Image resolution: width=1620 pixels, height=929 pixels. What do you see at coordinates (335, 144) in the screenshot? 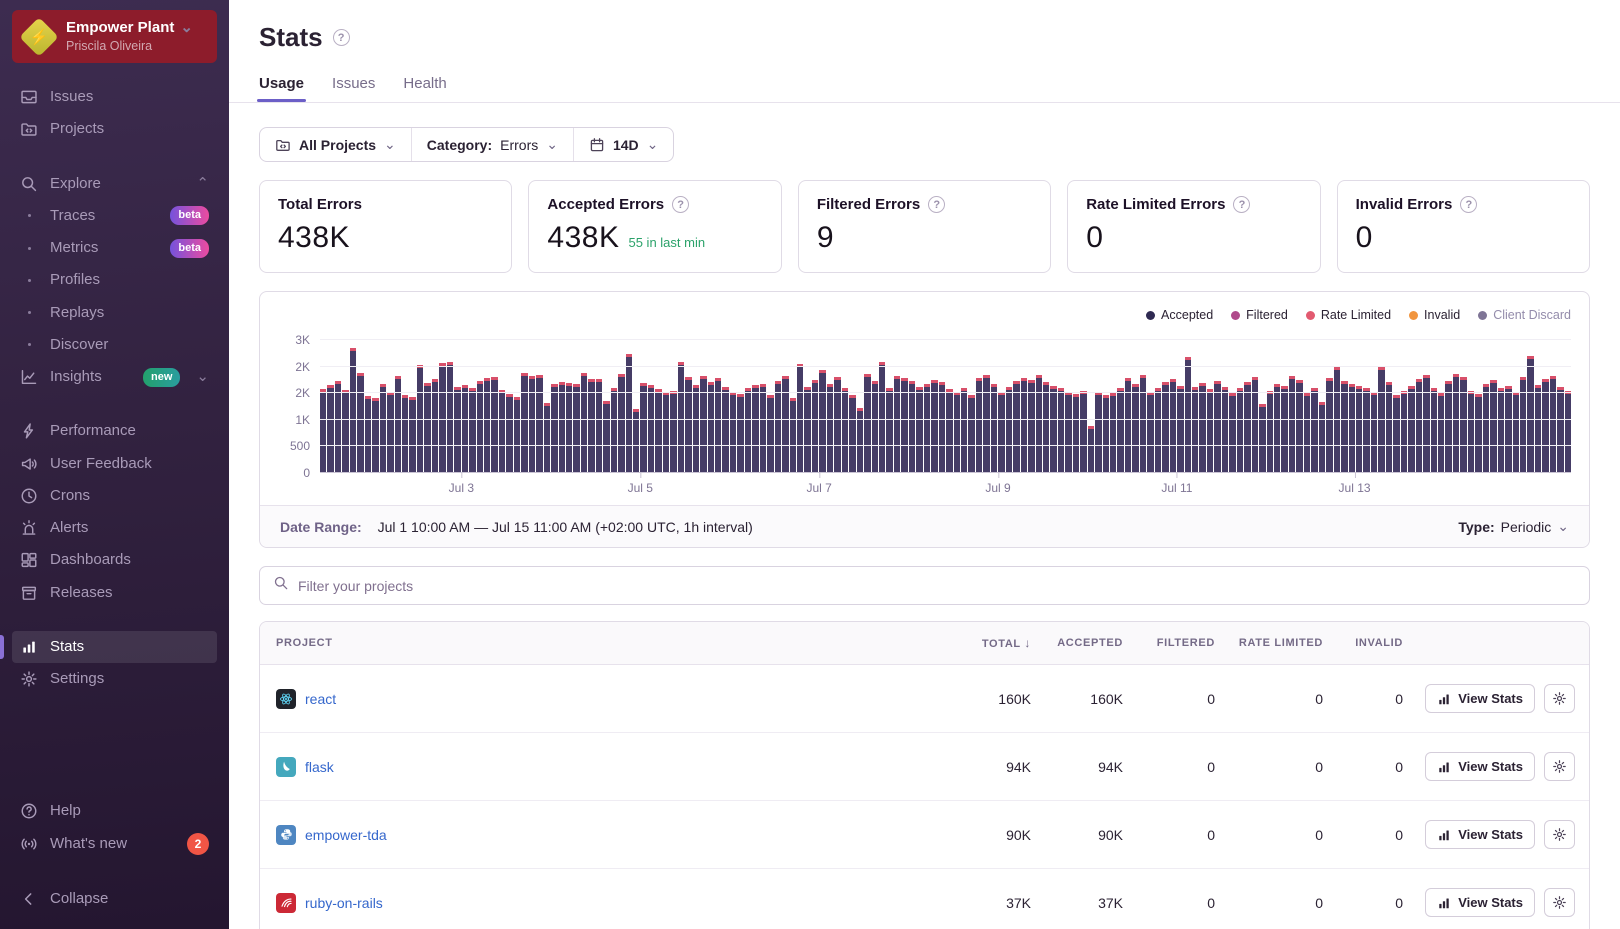
I see `project-filter-dropdown: All Projects ⌄` at bounding box center [335, 144].